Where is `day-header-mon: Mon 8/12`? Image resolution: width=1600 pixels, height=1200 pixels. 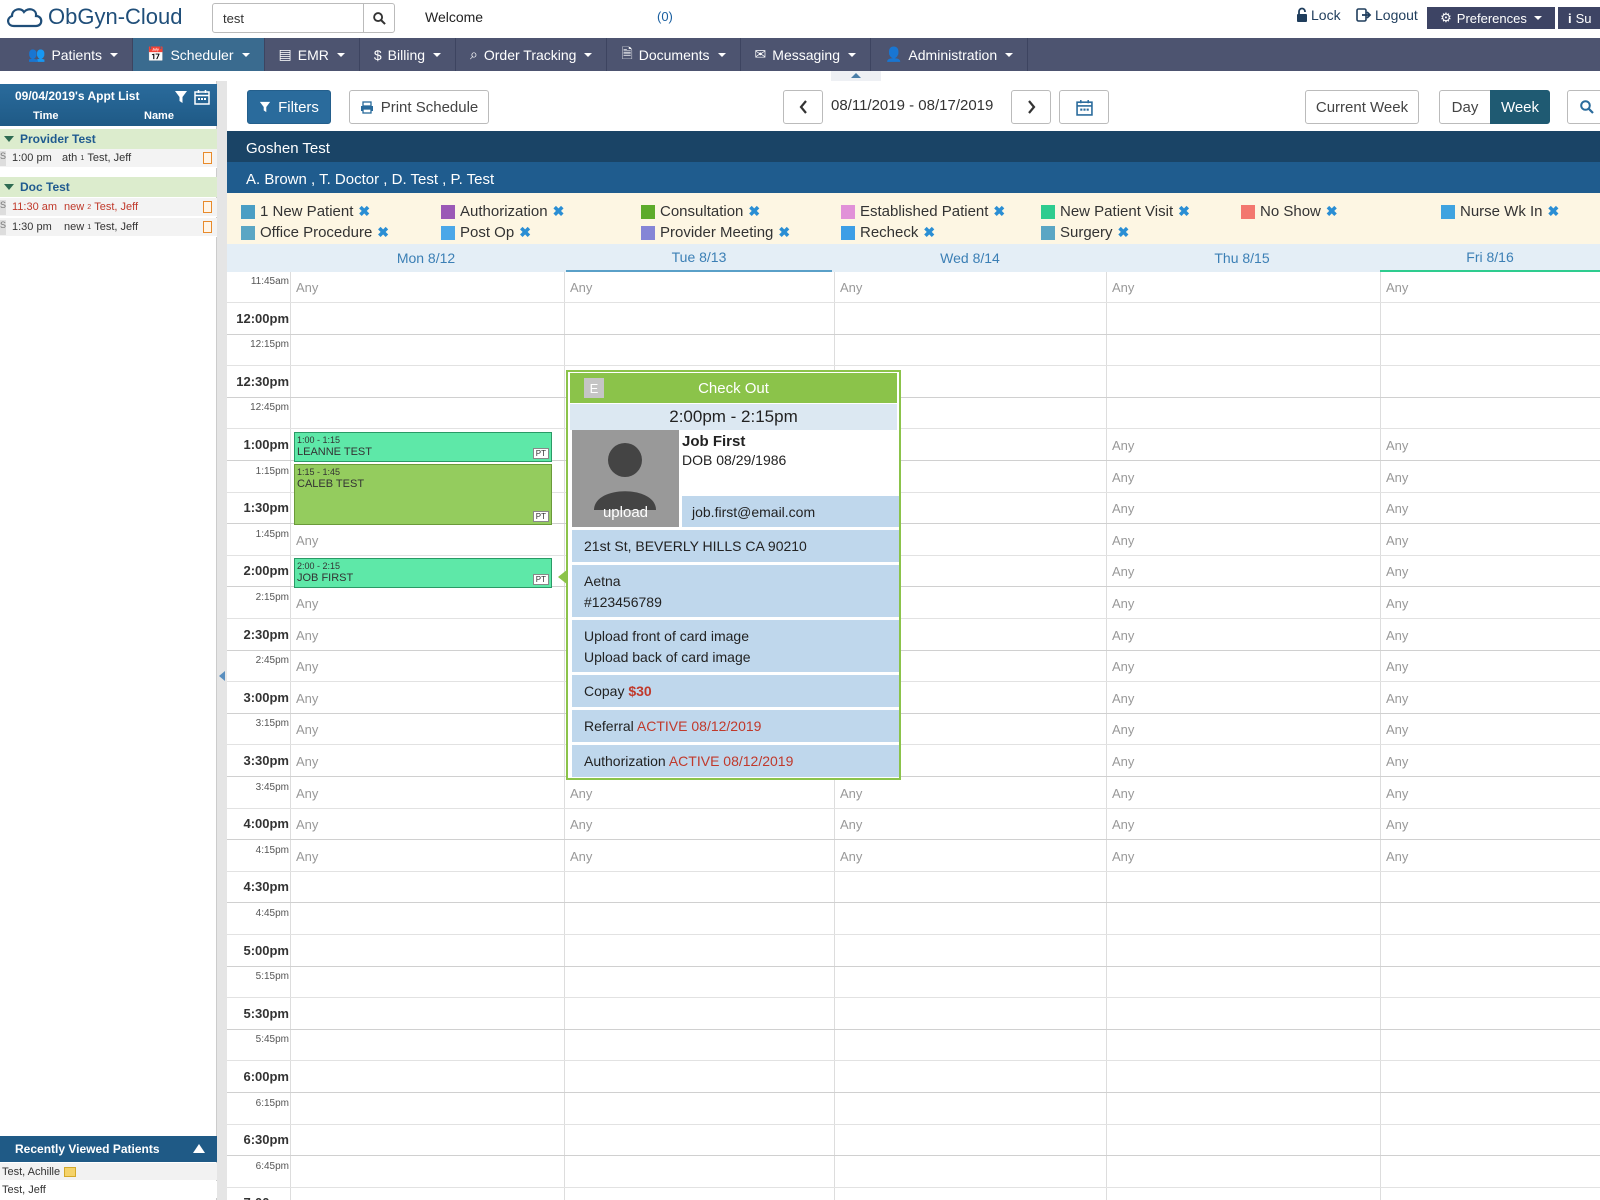
day-header-mon: Mon 8/12 is located at coordinates (426, 258).